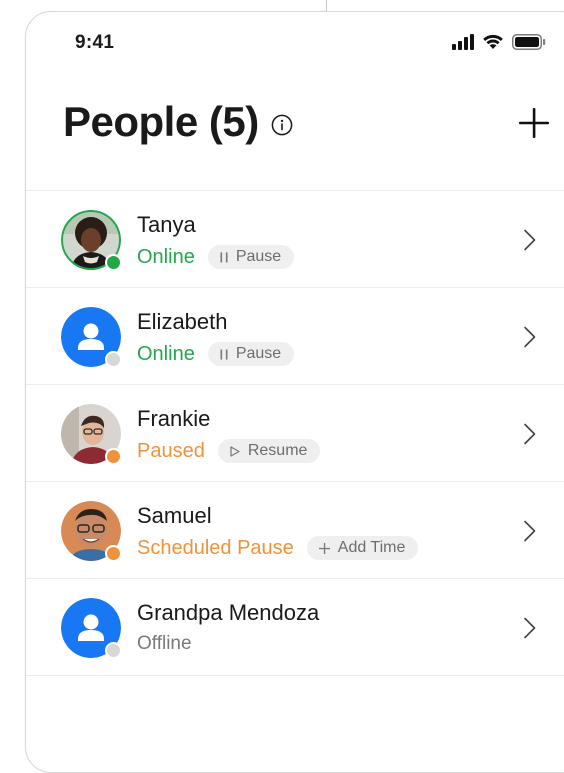 This screenshot has width=564, height=773. Describe the element at coordinates (174, 515) in the screenshot. I see `person-name: Samuel` at that location.